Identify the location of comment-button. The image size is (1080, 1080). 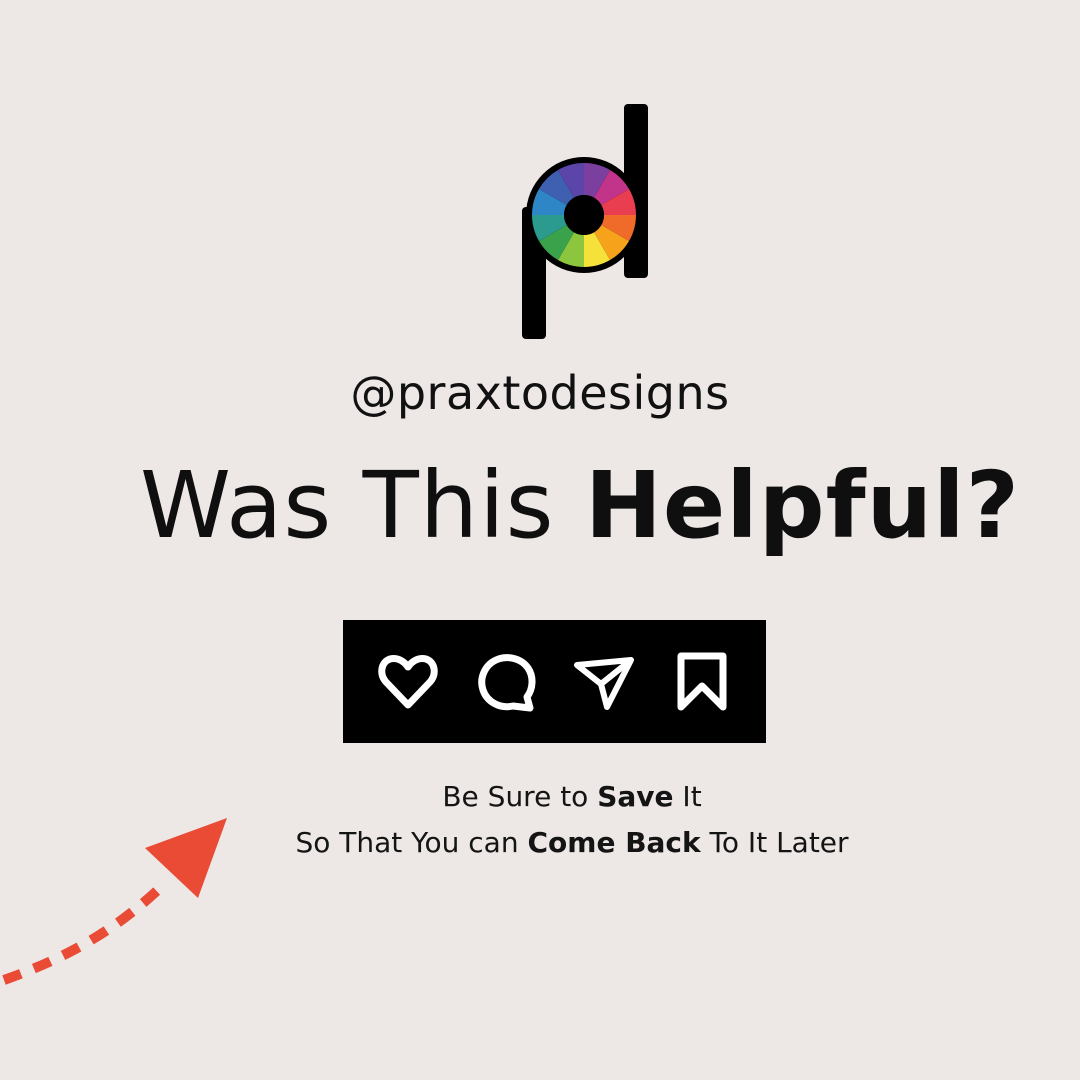
(506, 682).